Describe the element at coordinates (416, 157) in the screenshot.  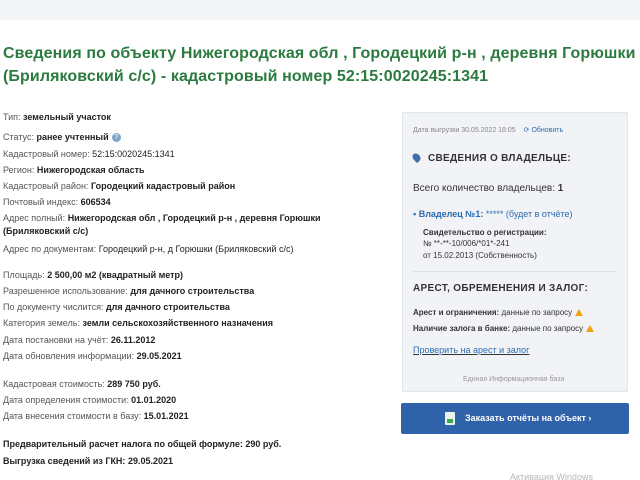
I see `location-pin-icon` at that location.